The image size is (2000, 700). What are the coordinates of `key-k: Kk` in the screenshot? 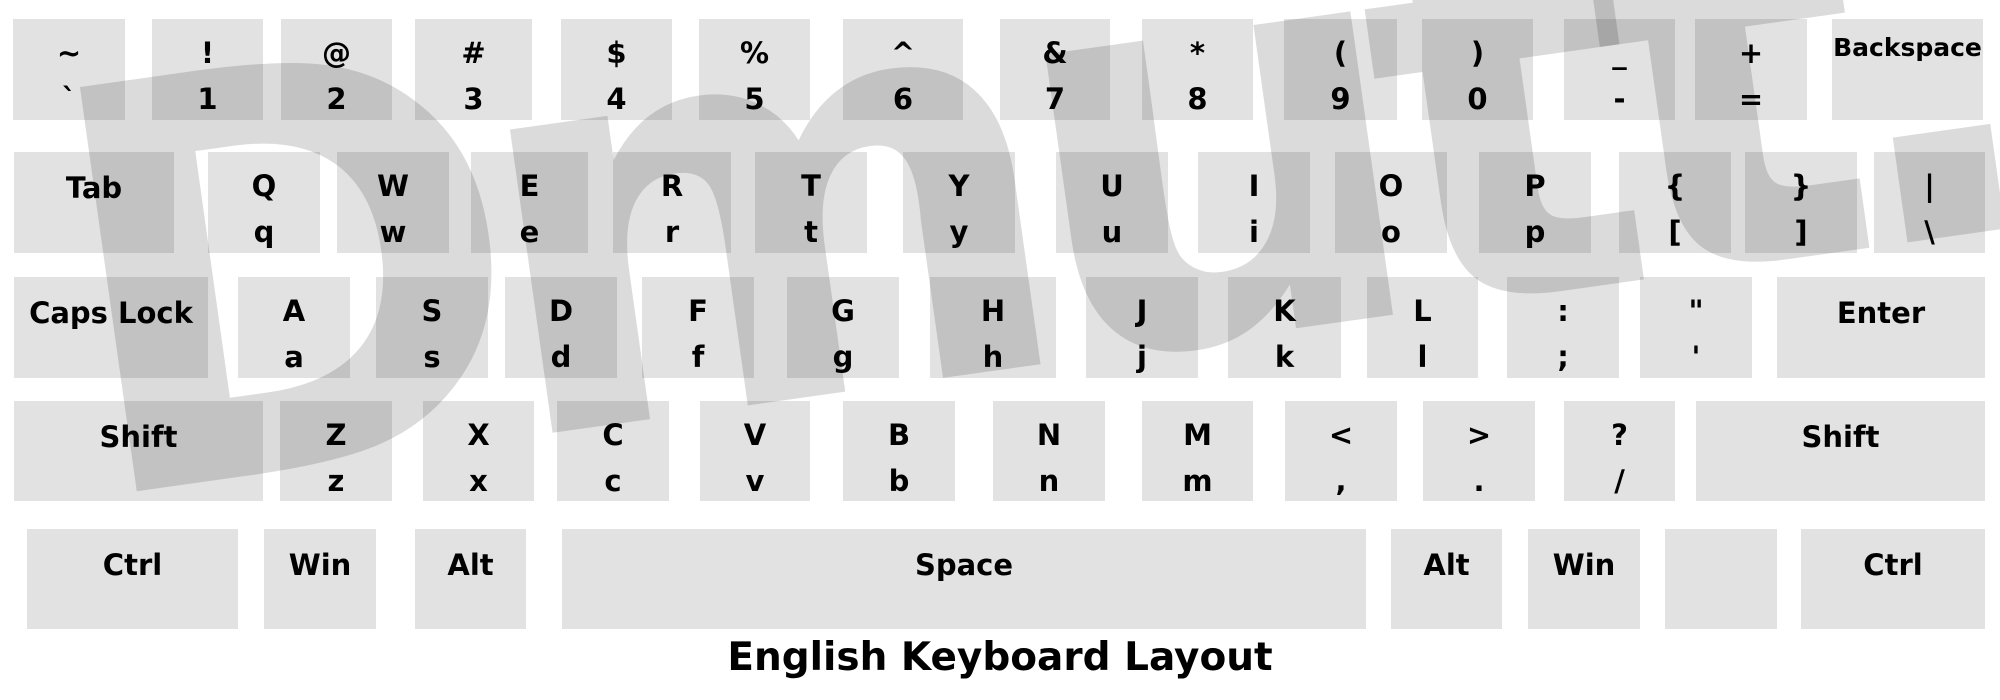 It's located at (1284, 327).